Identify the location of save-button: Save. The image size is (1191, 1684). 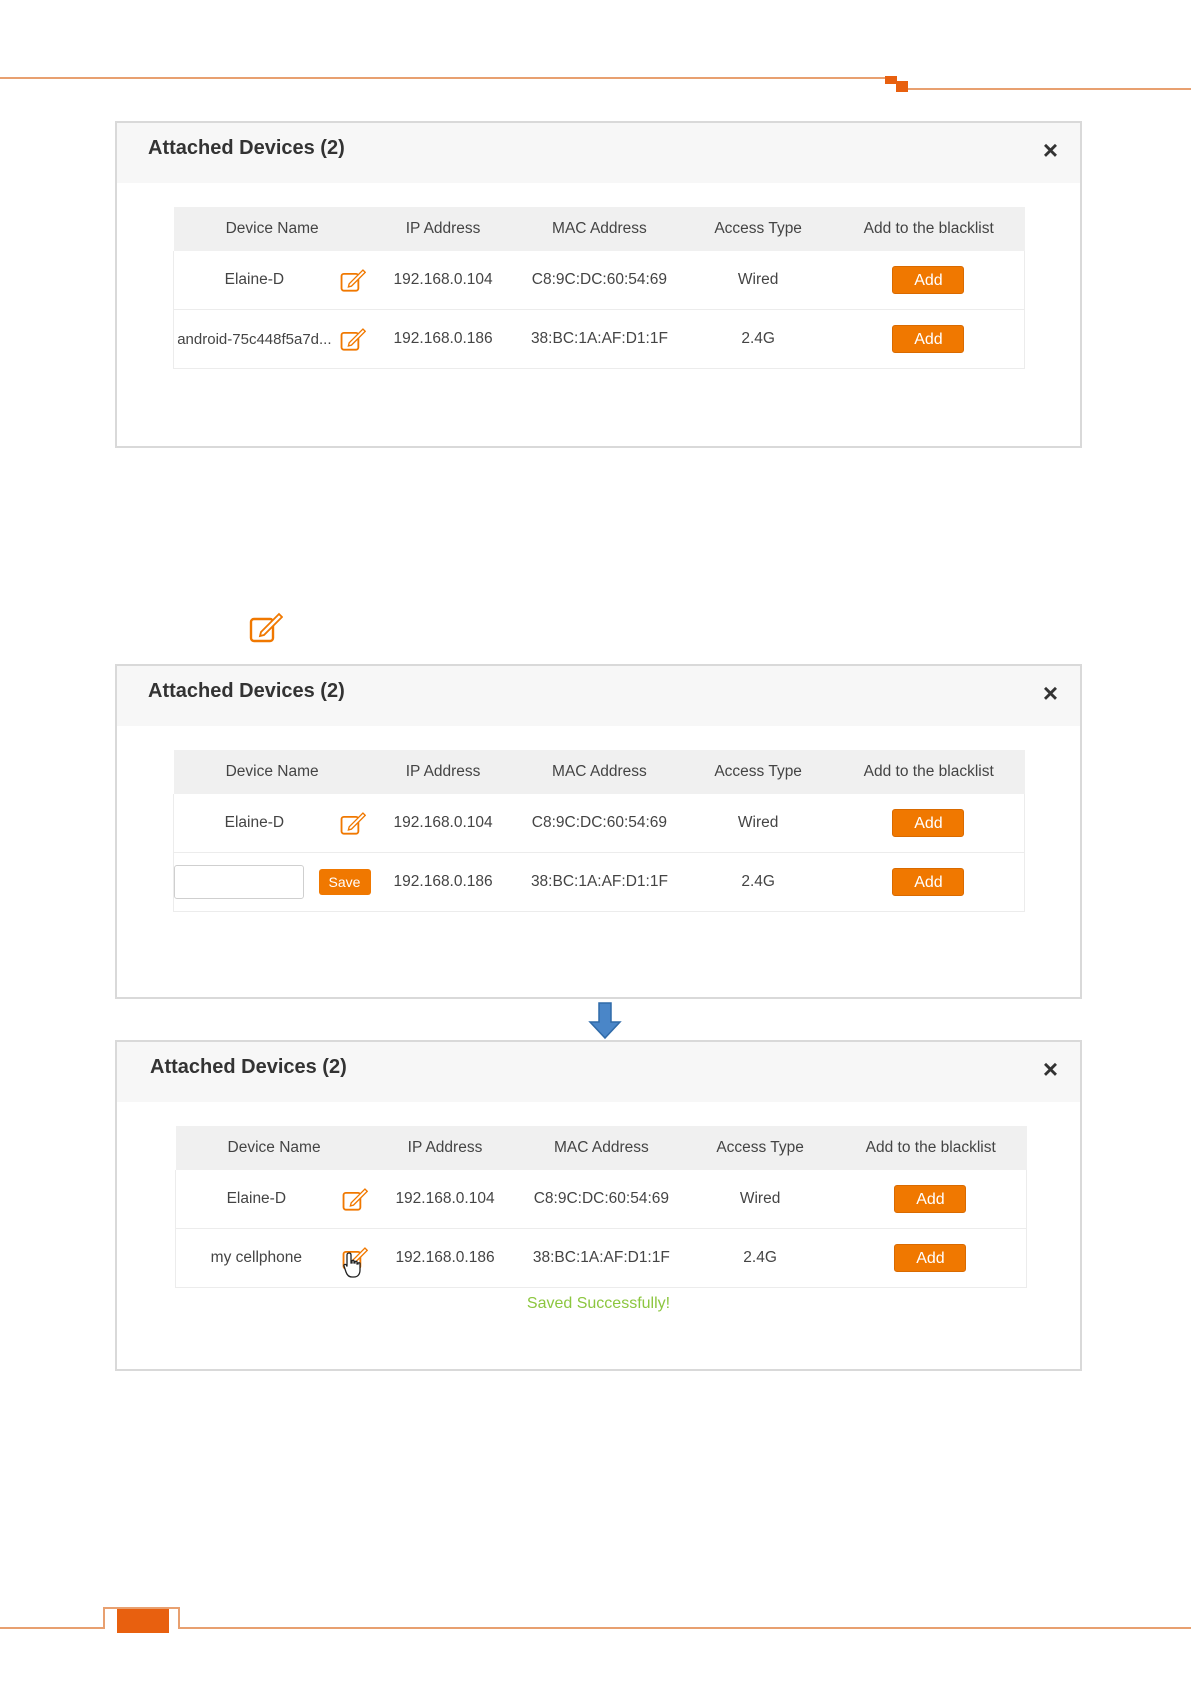
(344, 882).